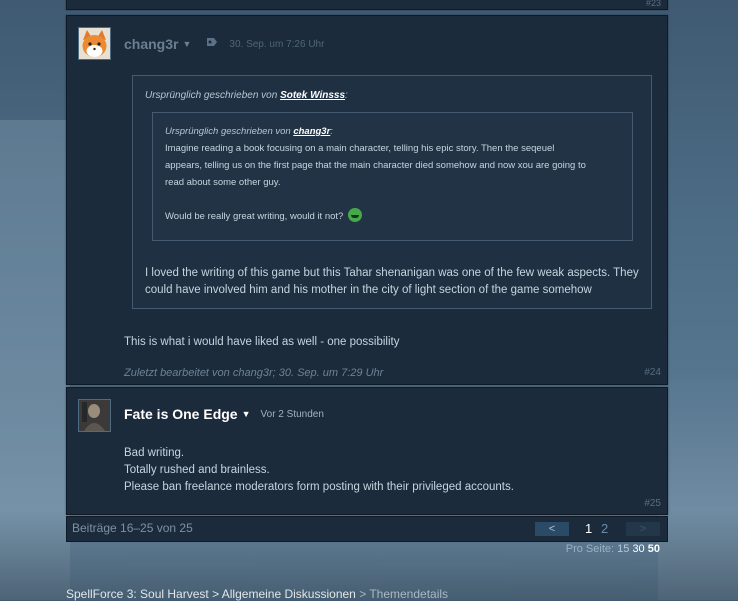 The image size is (738, 601). I want to click on page-1-current: 1, so click(588, 528).